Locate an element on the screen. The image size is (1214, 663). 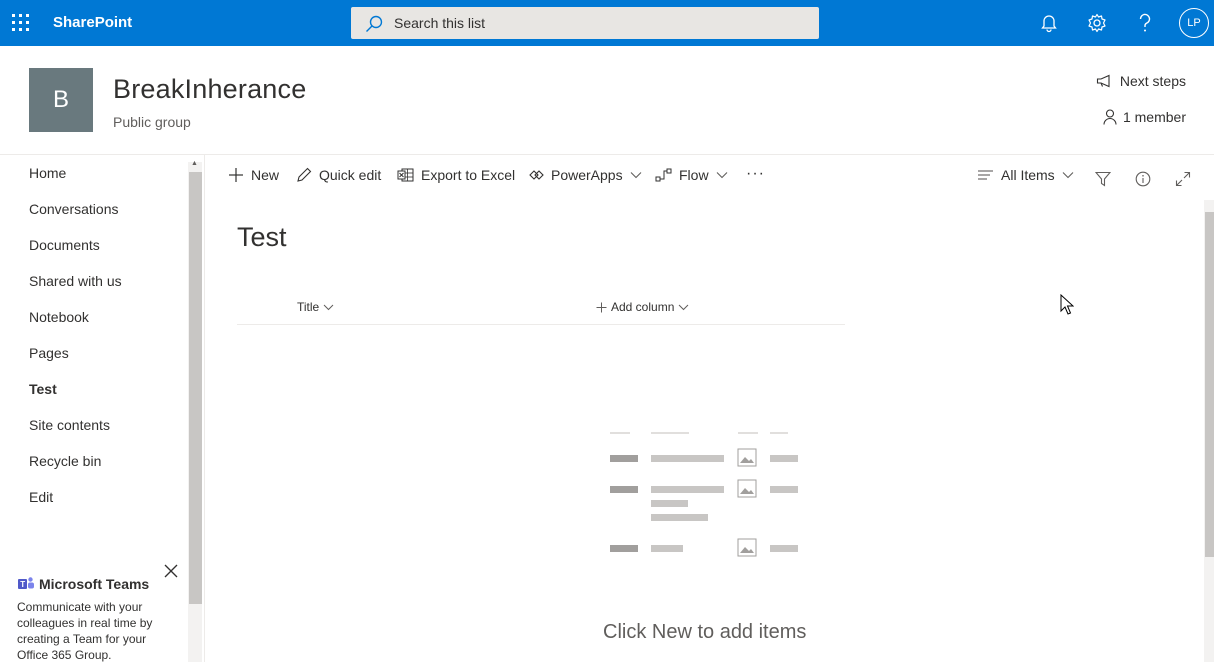
quick-edit-button: Quick edit is located at coordinates (338, 175).